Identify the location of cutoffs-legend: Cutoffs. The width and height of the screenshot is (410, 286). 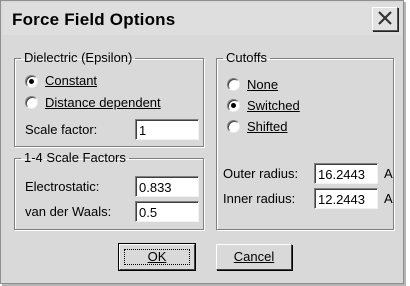
(246, 57).